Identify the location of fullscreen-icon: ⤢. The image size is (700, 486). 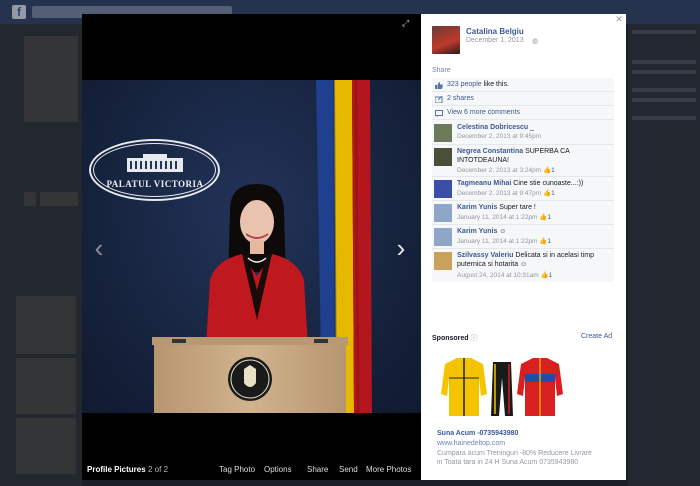
(407, 23).